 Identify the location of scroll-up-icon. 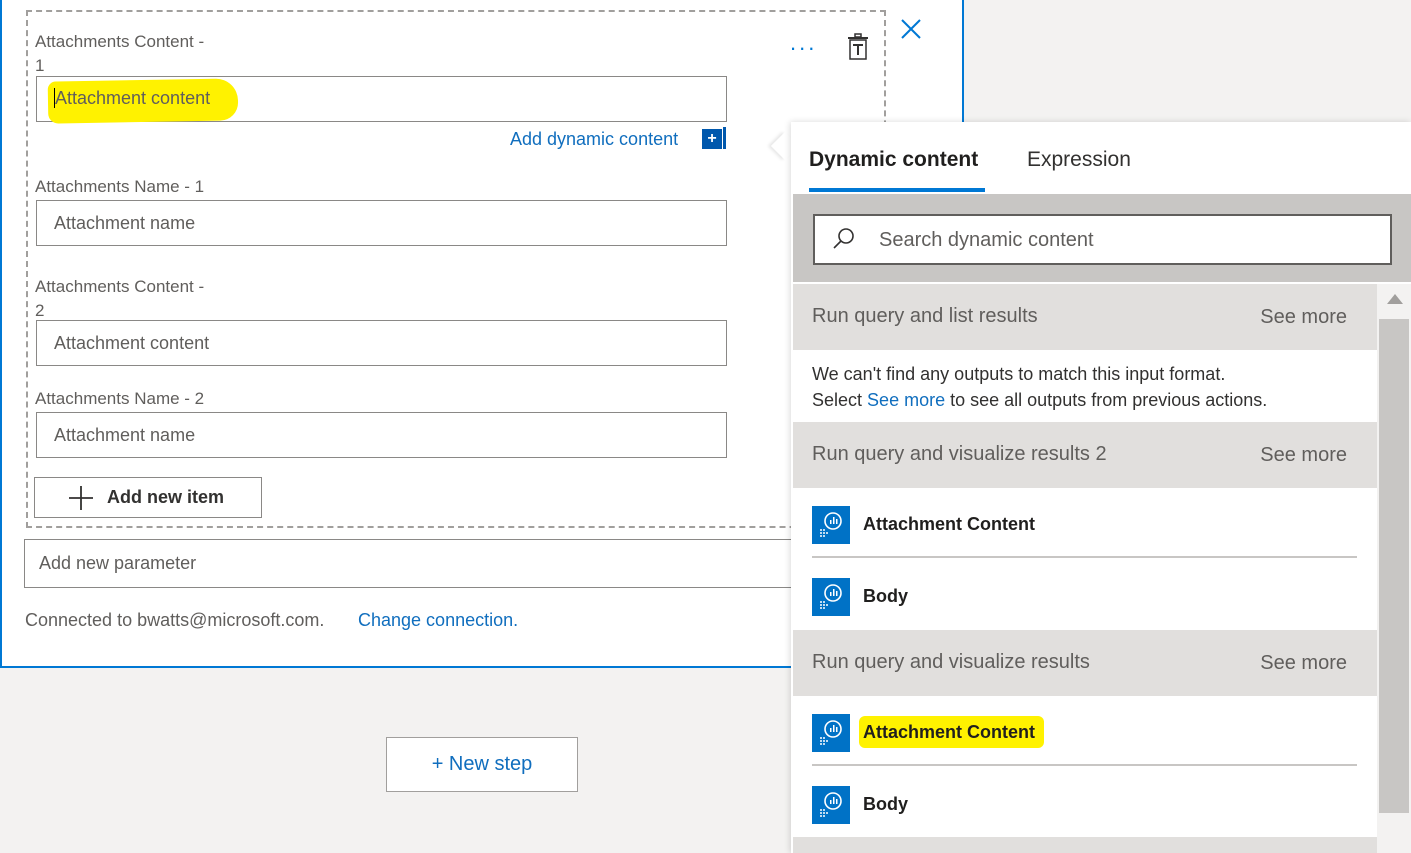
(1395, 299).